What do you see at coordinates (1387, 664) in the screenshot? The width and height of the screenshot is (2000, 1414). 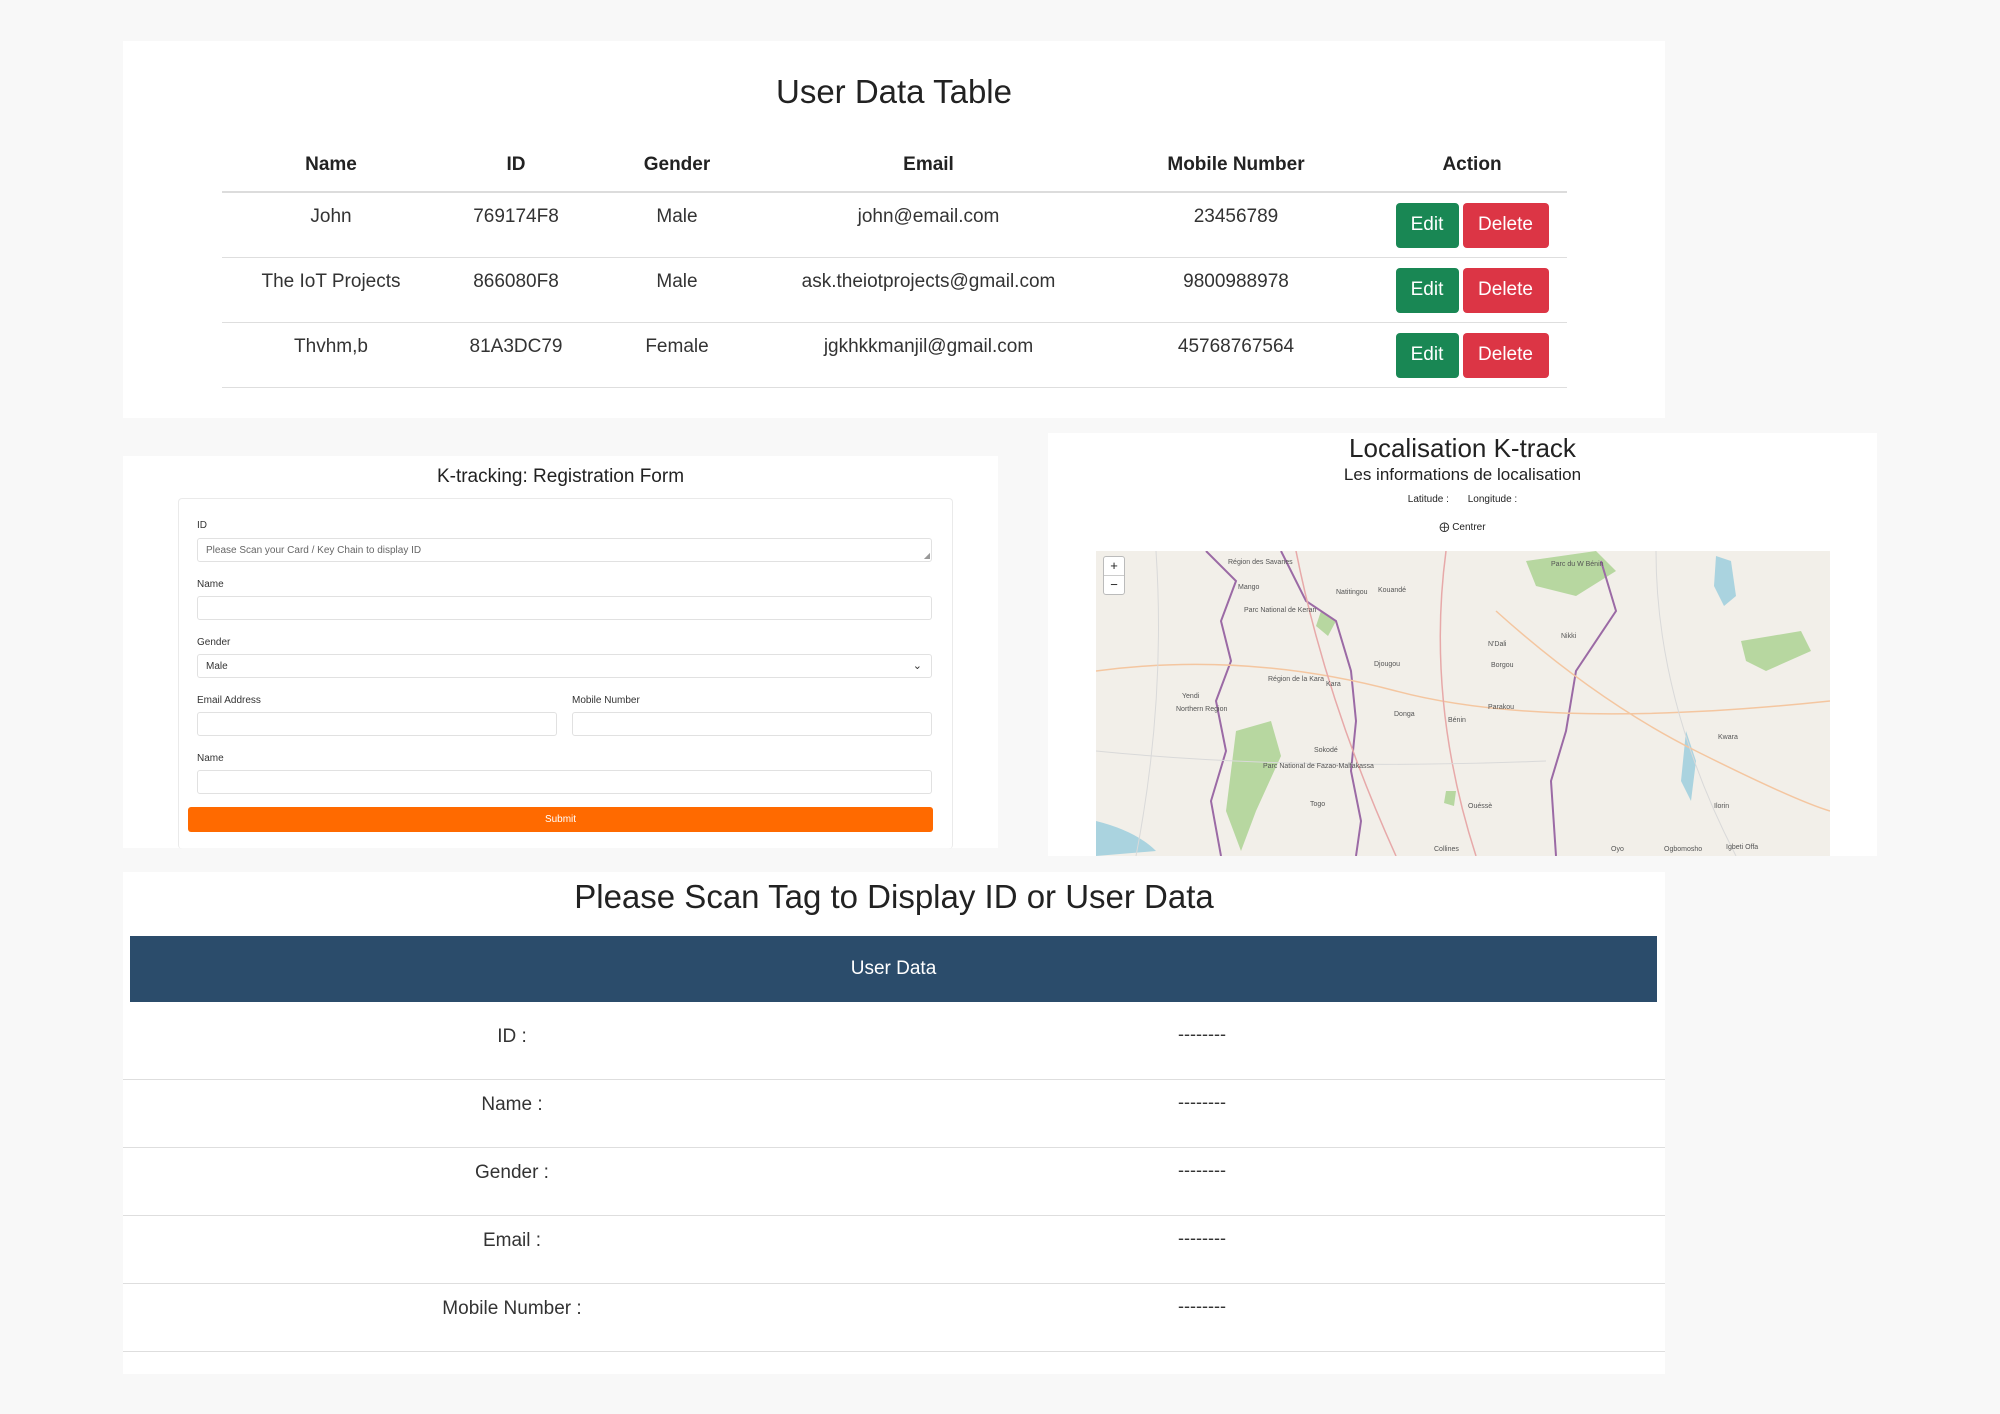 I see `map-label: Djougou` at bounding box center [1387, 664].